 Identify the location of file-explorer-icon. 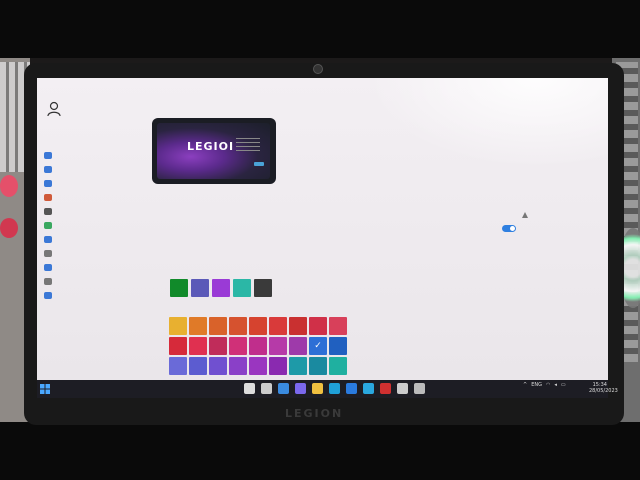
(317, 388).